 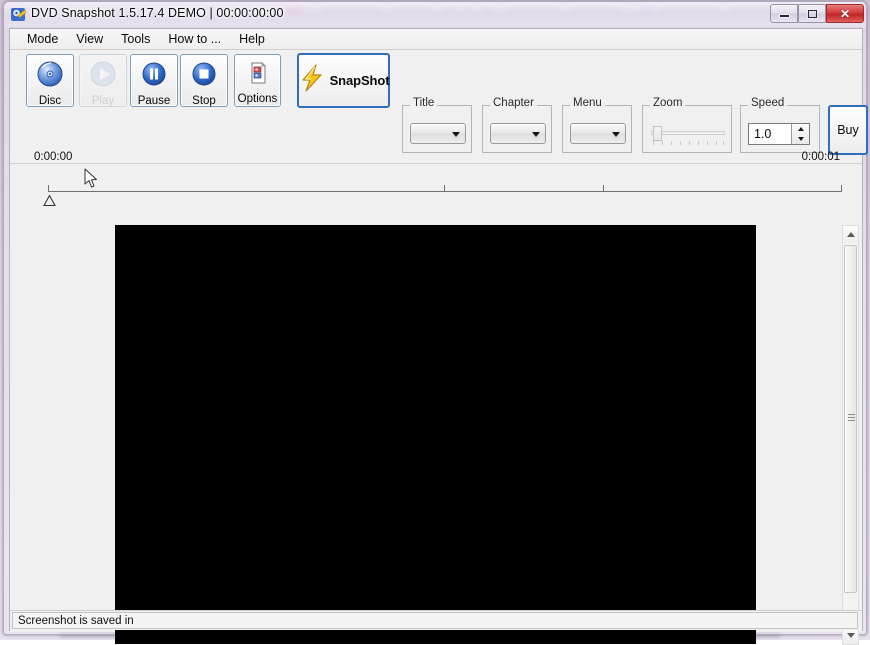 I want to click on close-icon: ✕, so click(x=845, y=13).